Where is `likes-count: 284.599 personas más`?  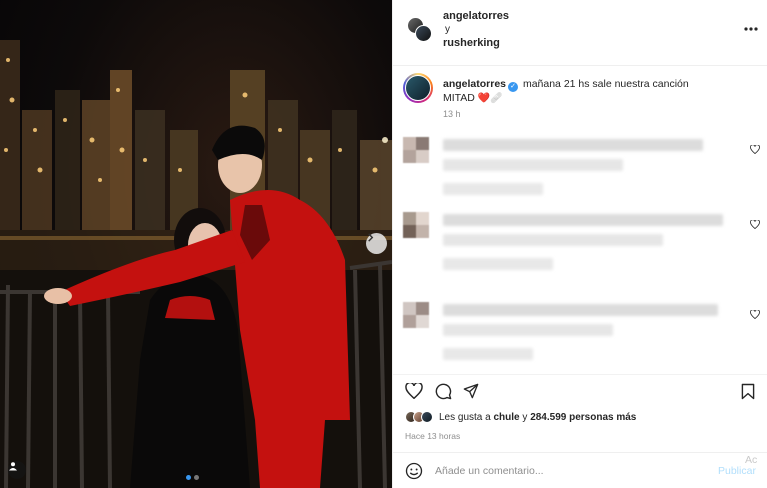 likes-count: 284.599 personas más is located at coordinates (583, 417).